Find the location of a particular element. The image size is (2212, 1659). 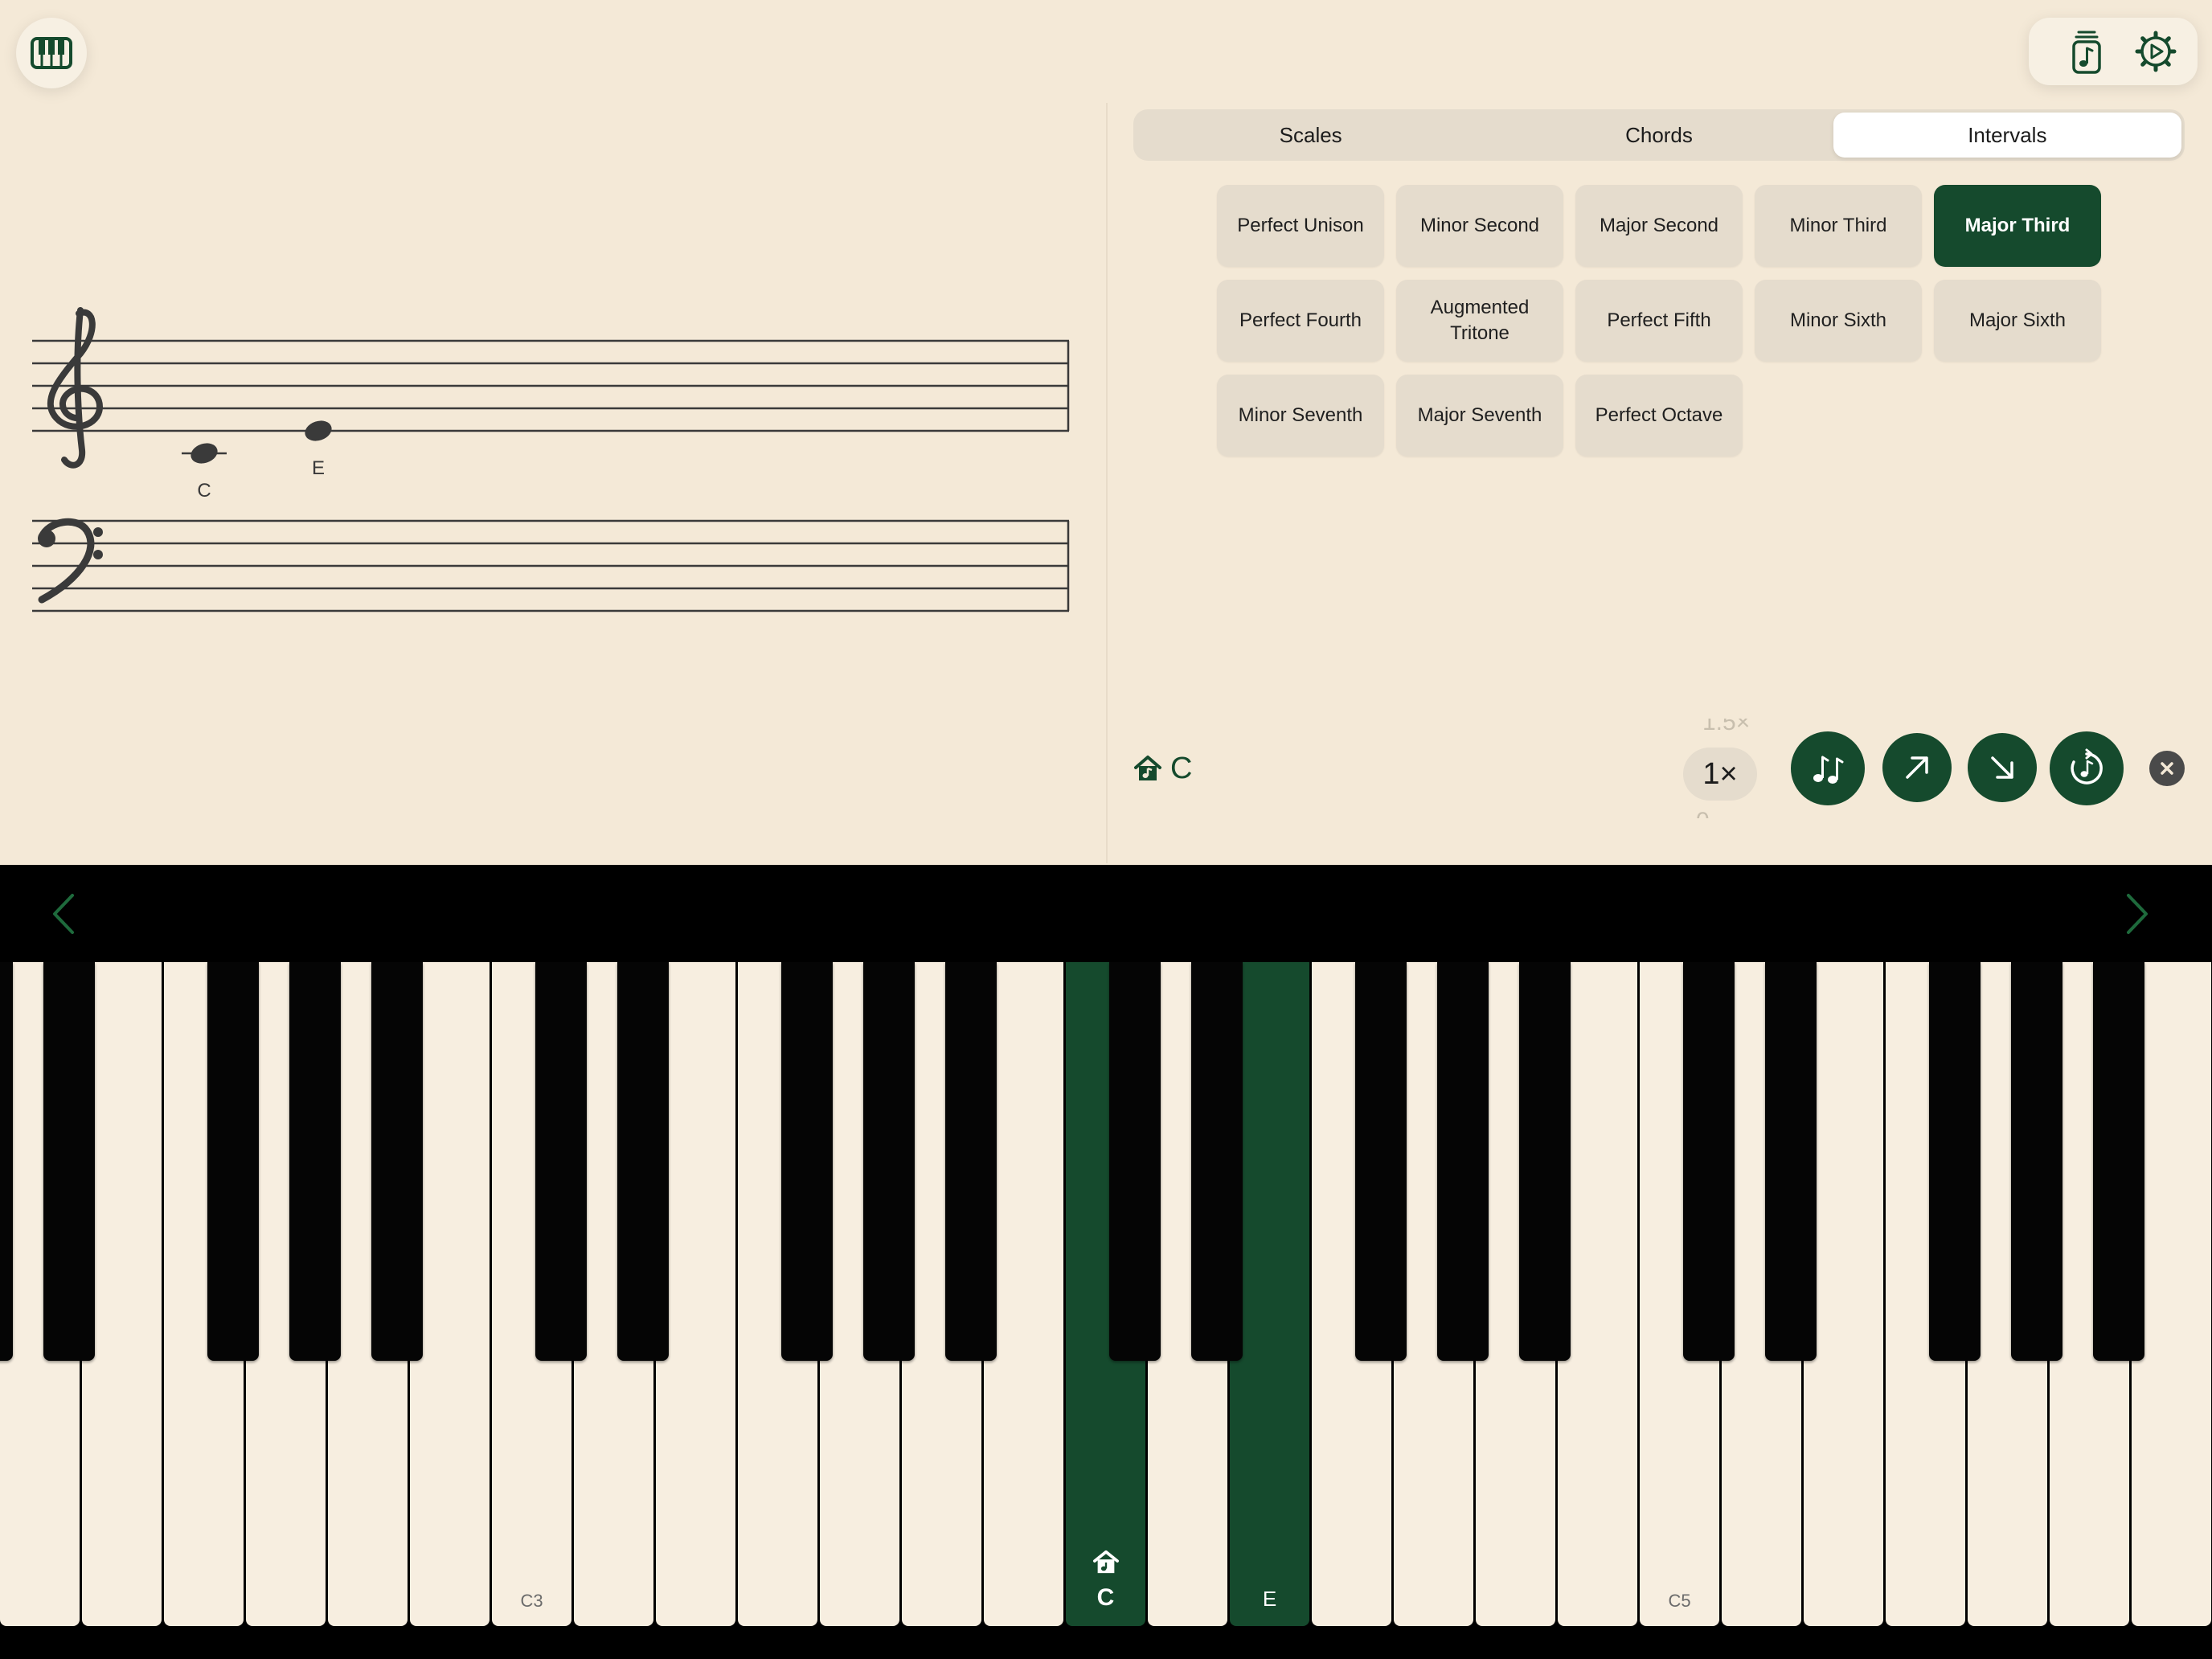

piano-toggle-button is located at coordinates (51, 53).